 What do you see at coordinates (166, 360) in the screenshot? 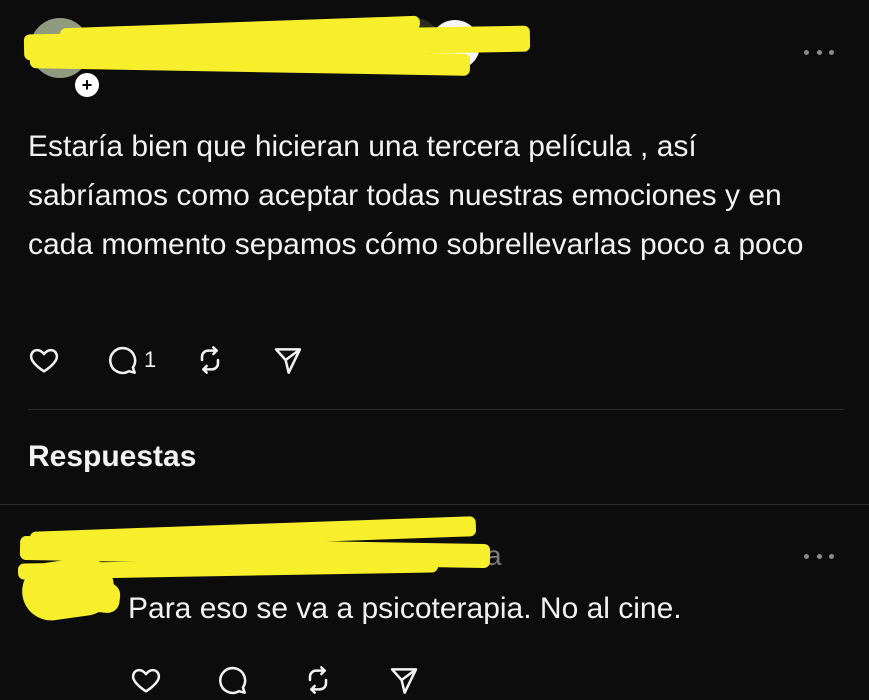
I see `post-actions: 1` at bounding box center [166, 360].